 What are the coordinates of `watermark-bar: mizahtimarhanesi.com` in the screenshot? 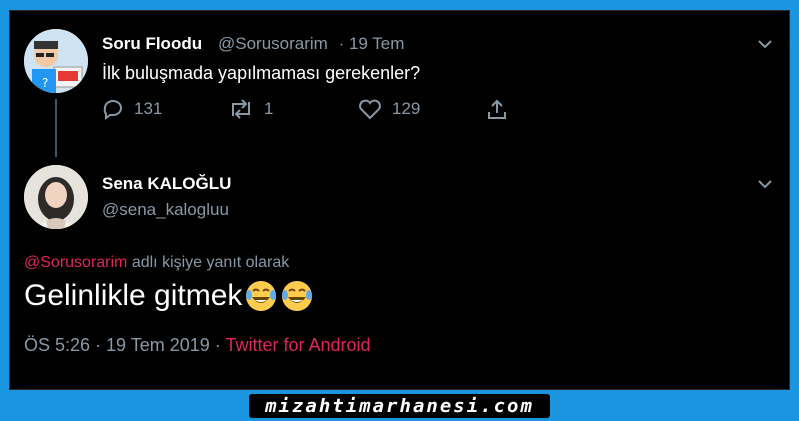 It's located at (399, 406).